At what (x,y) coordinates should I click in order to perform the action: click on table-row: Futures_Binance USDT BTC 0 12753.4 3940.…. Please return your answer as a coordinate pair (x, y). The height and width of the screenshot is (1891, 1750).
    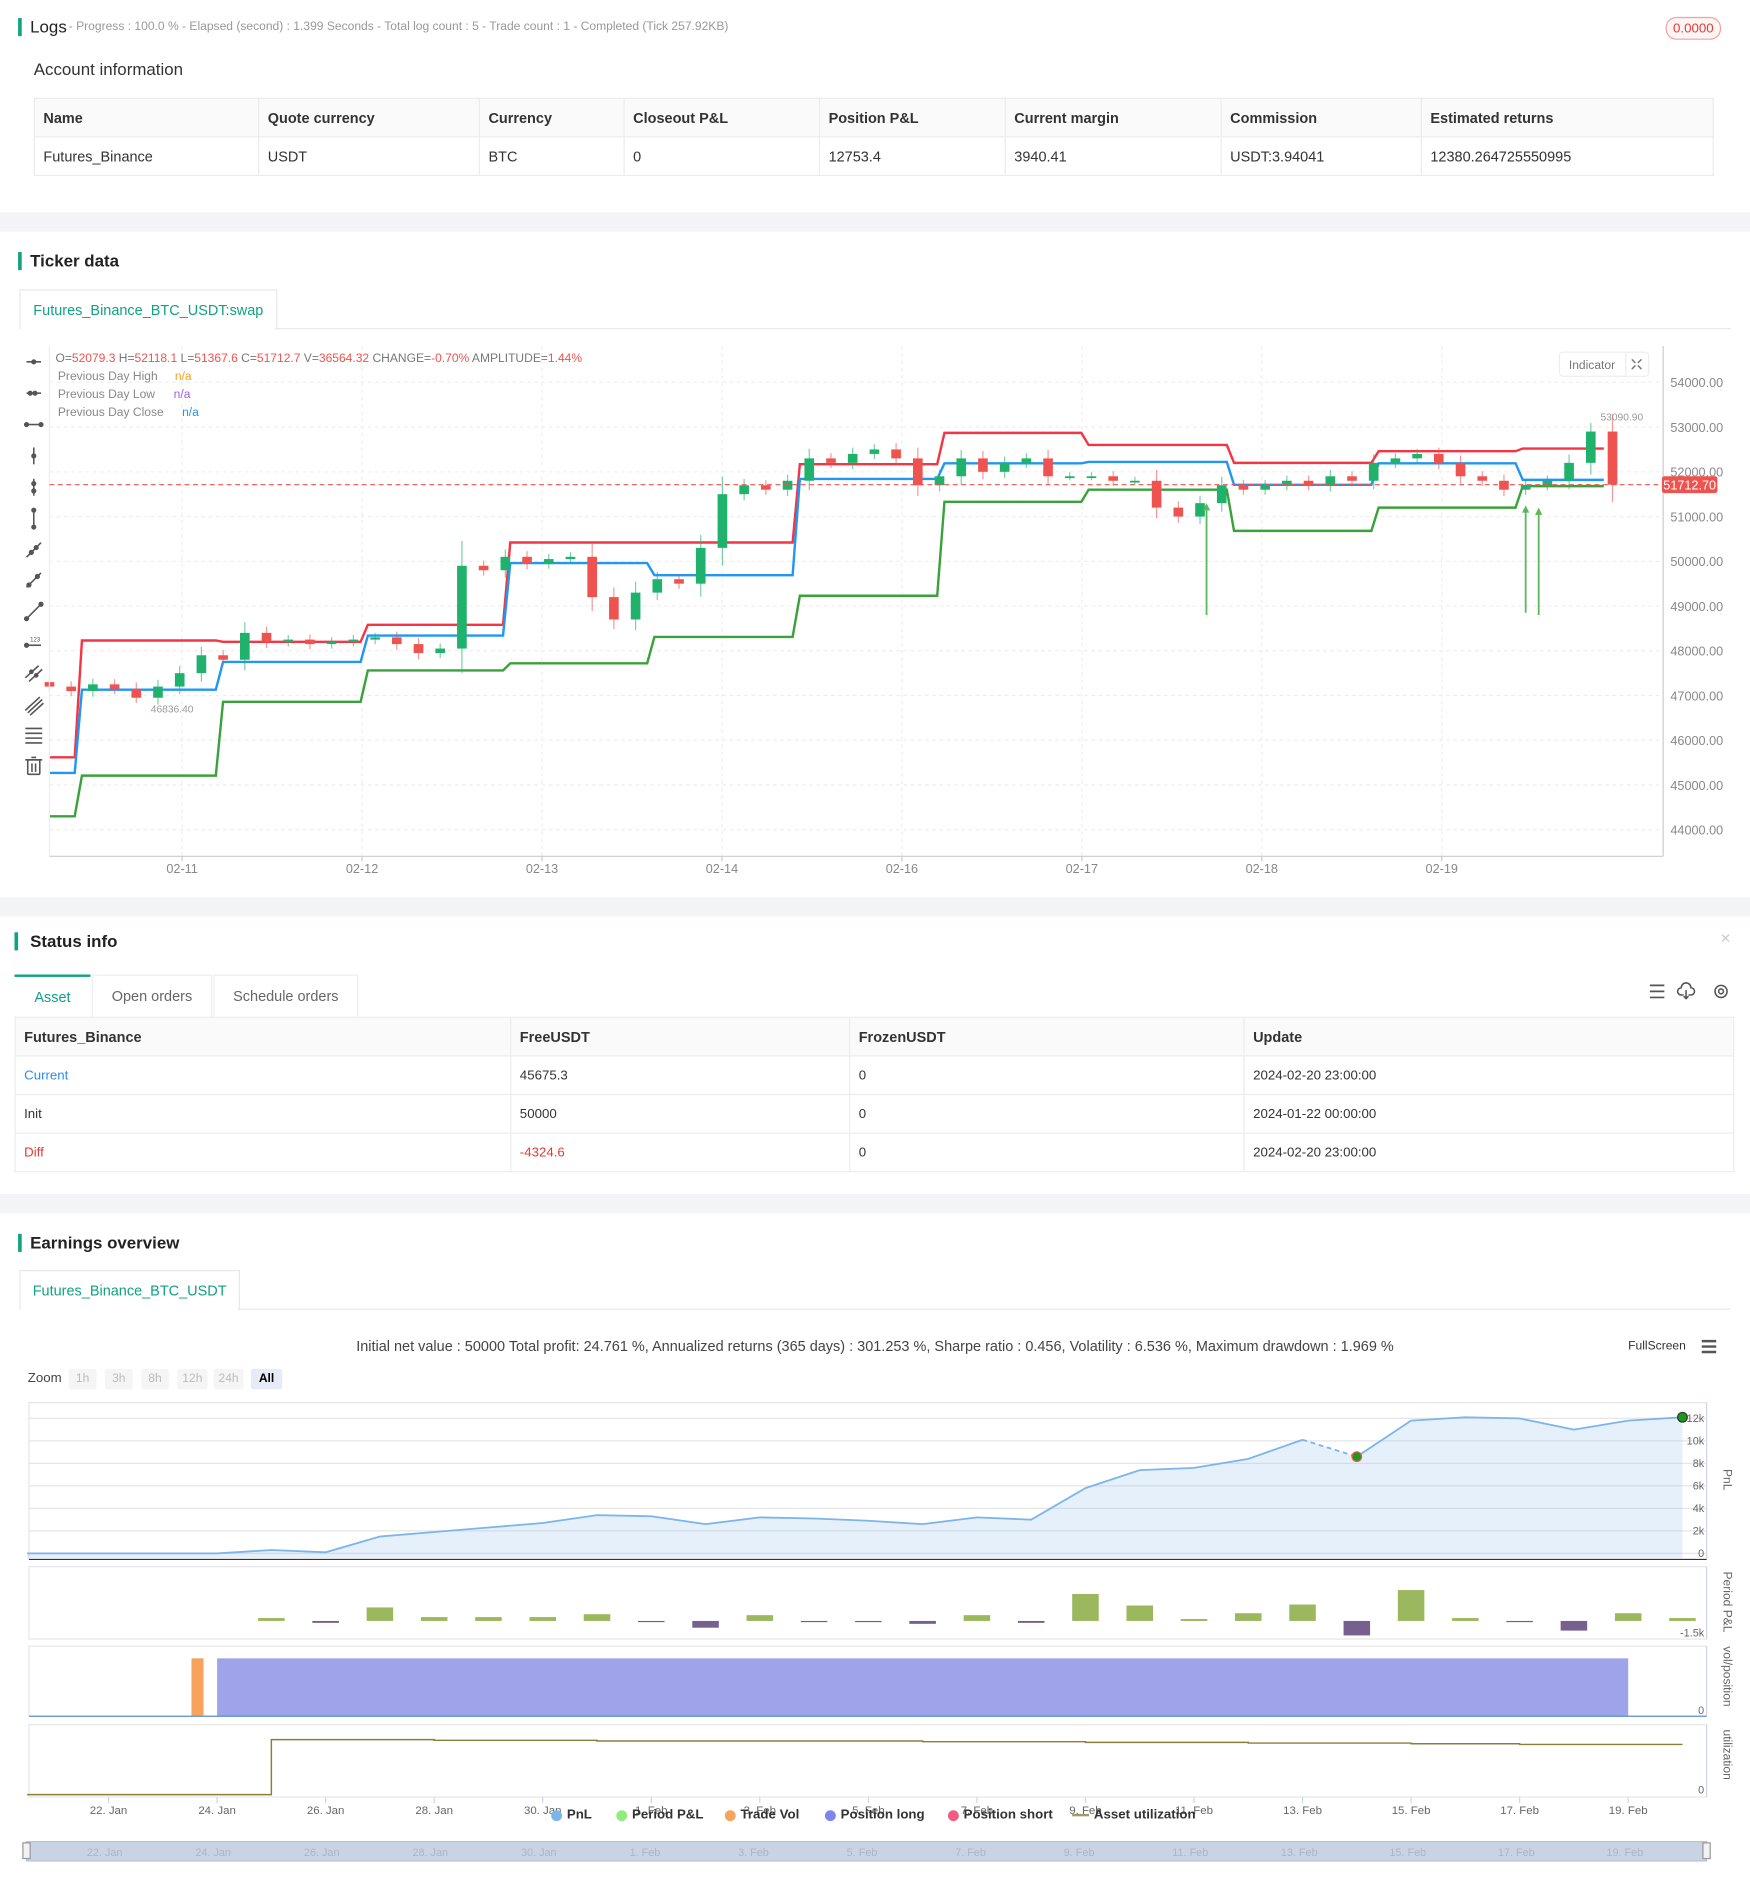
    Looking at the image, I should click on (873, 156).